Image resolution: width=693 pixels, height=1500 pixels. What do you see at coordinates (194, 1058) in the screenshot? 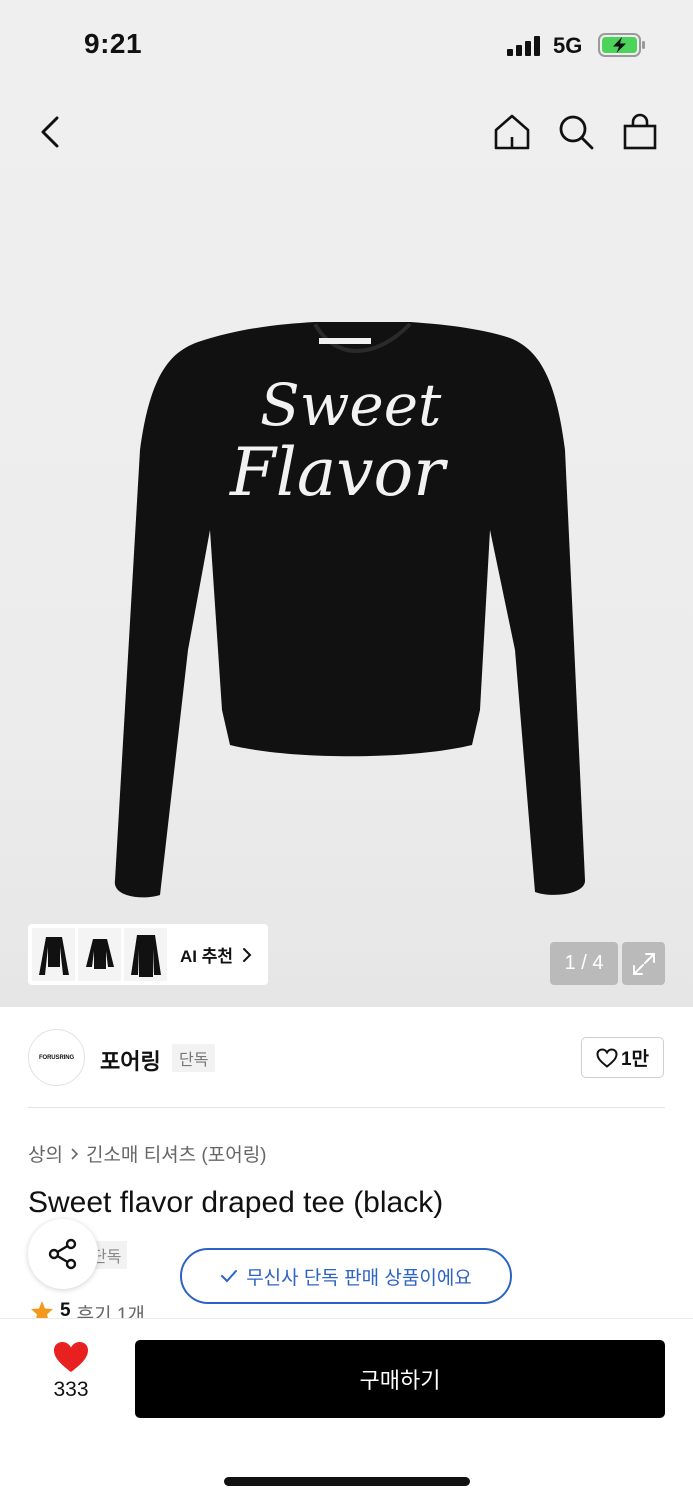
I see `brand-exclusive-badge: 단독` at bounding box center [194, 1058].